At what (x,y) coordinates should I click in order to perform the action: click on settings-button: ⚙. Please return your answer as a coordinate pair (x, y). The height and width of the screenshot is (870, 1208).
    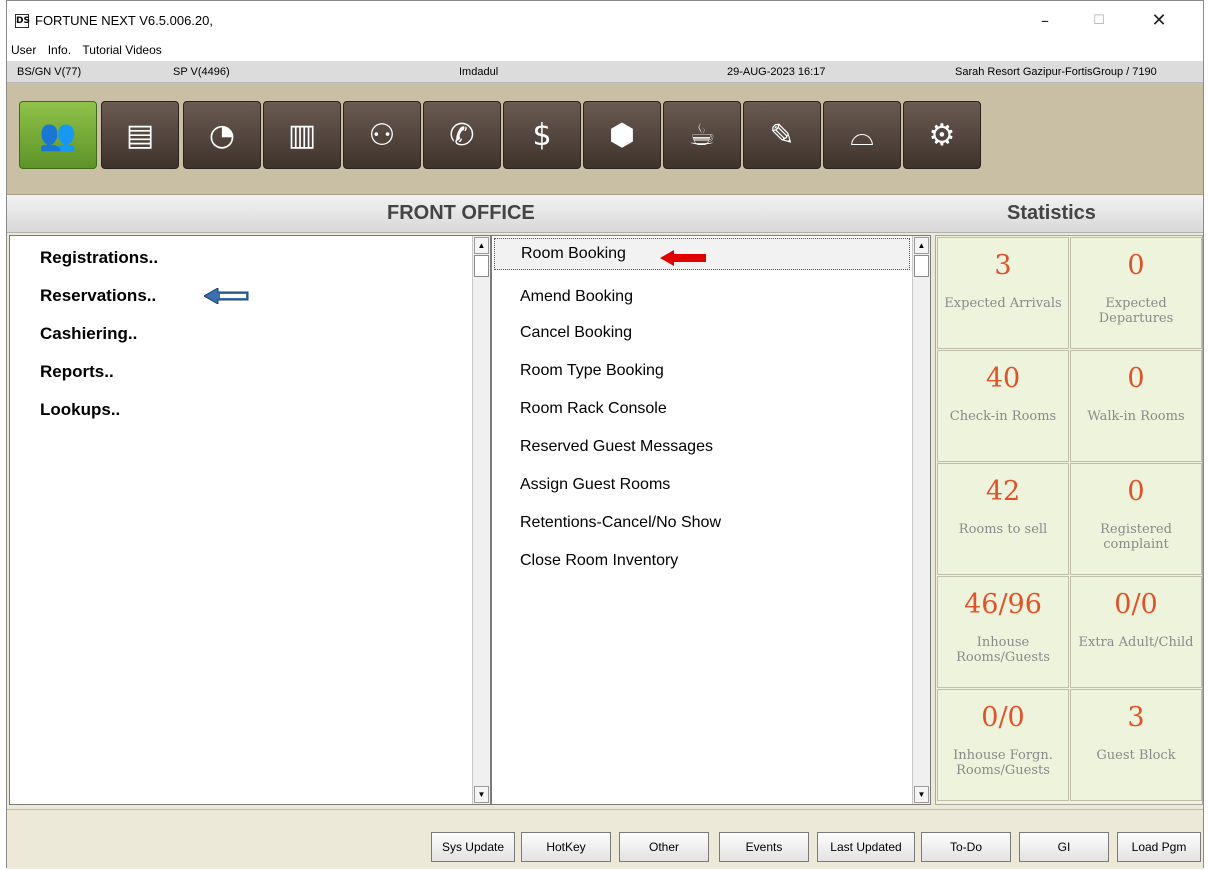
    Looking at the image, I should click on (942, 135).